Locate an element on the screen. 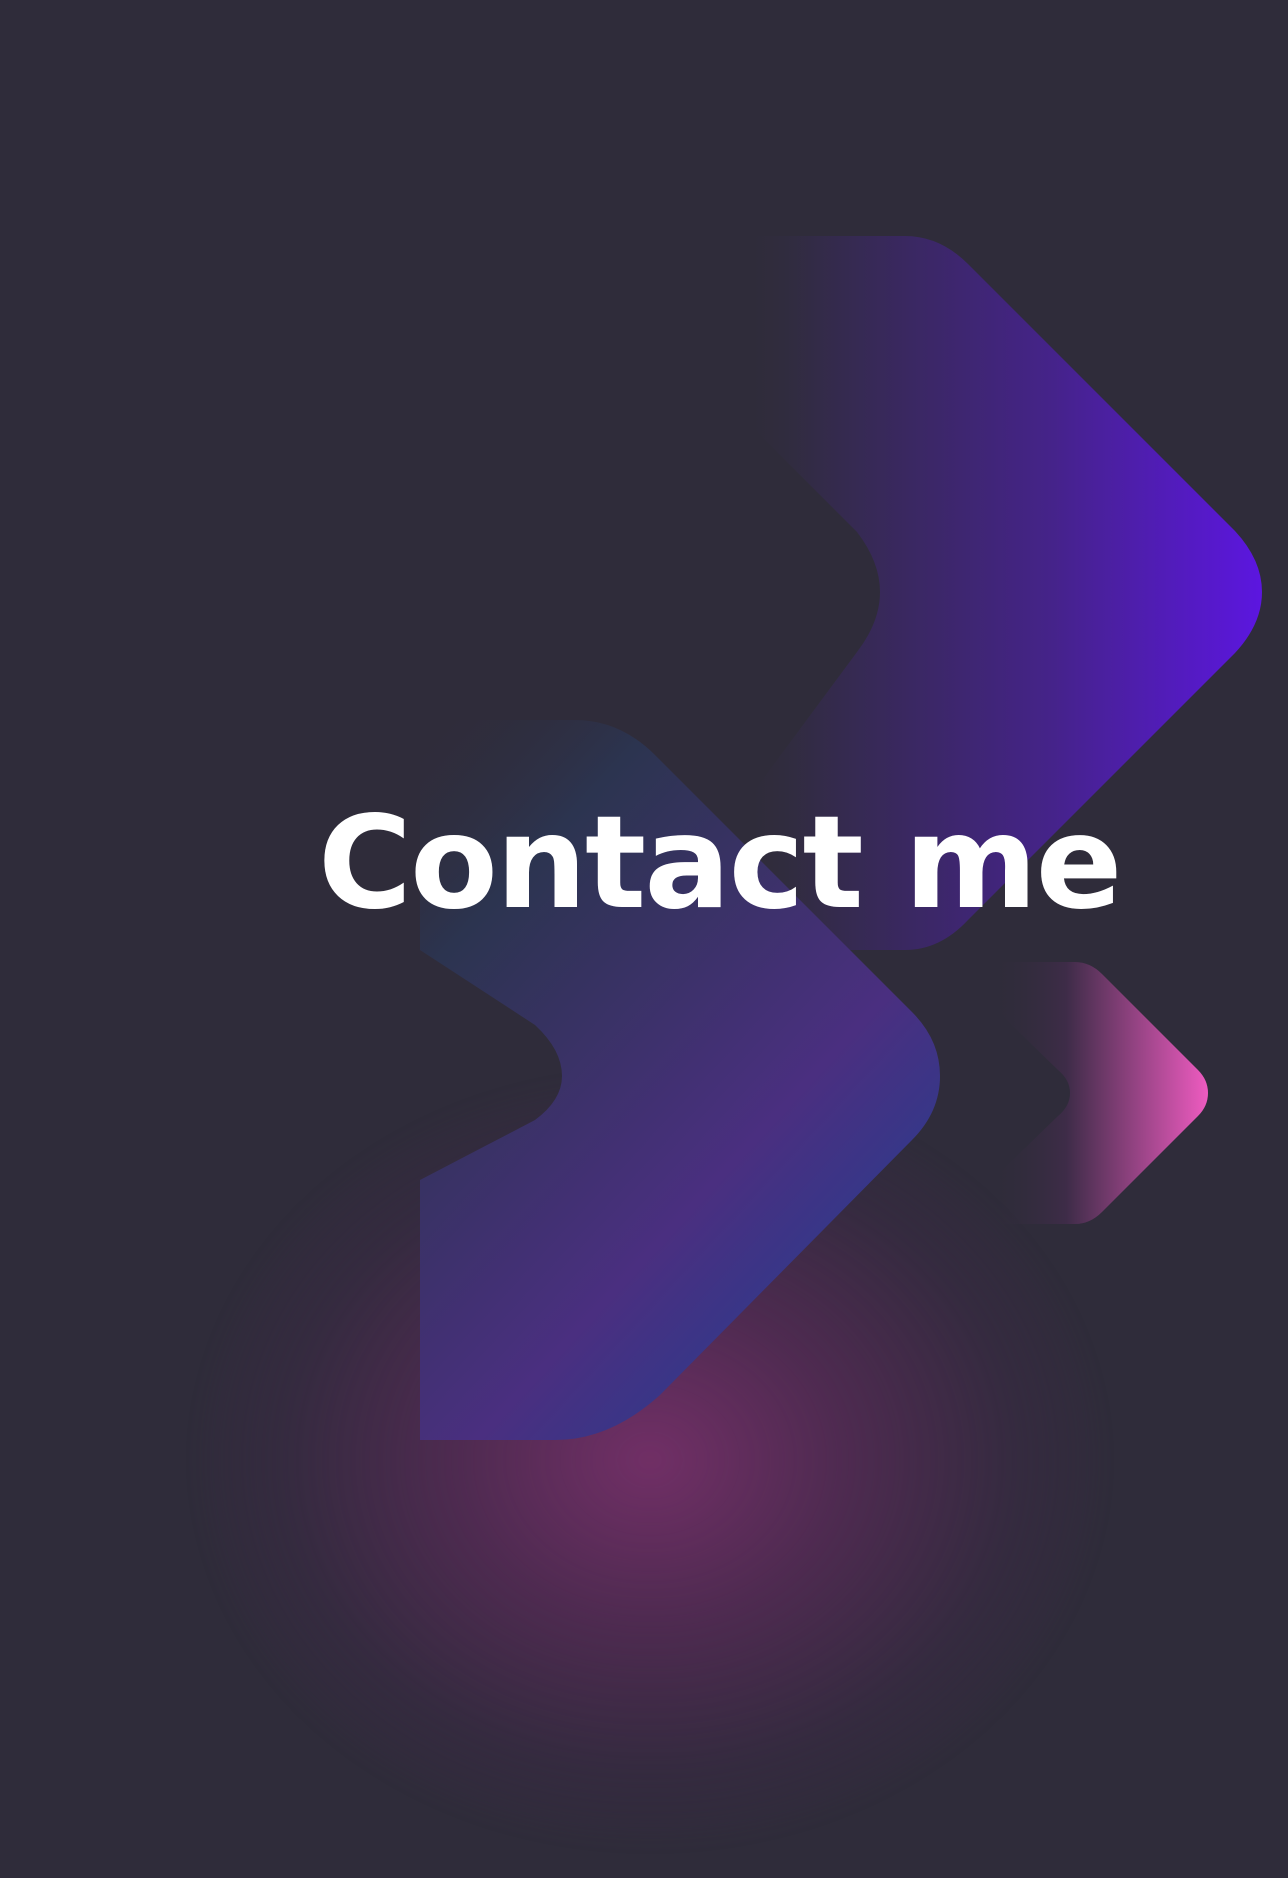 This screenshot has width=1288, height=1878. page-title: Contact me is located at coordinates (720, 863).